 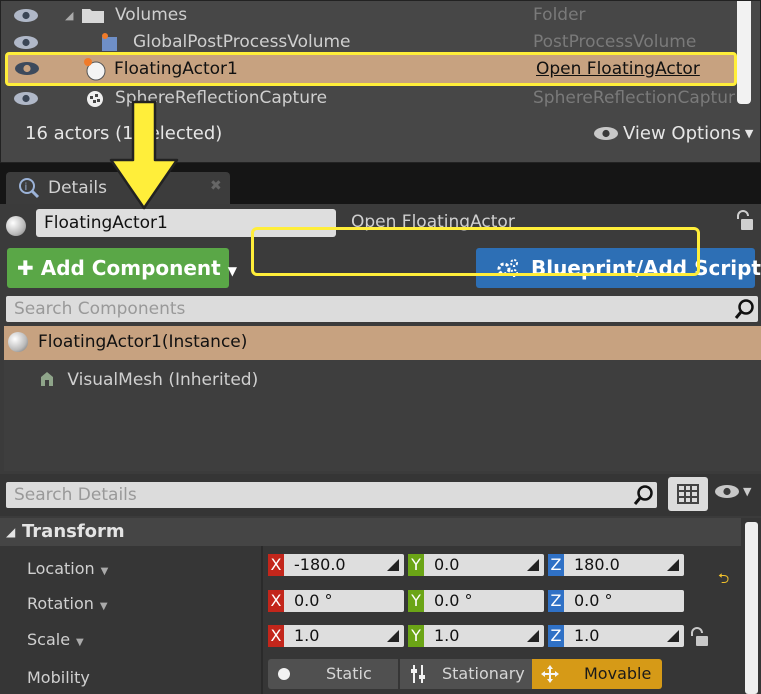 What do you see at coordinates (382, 309) in the screenshot?
I see `search-components-input: Search Components` at bounding box center [382, 309].